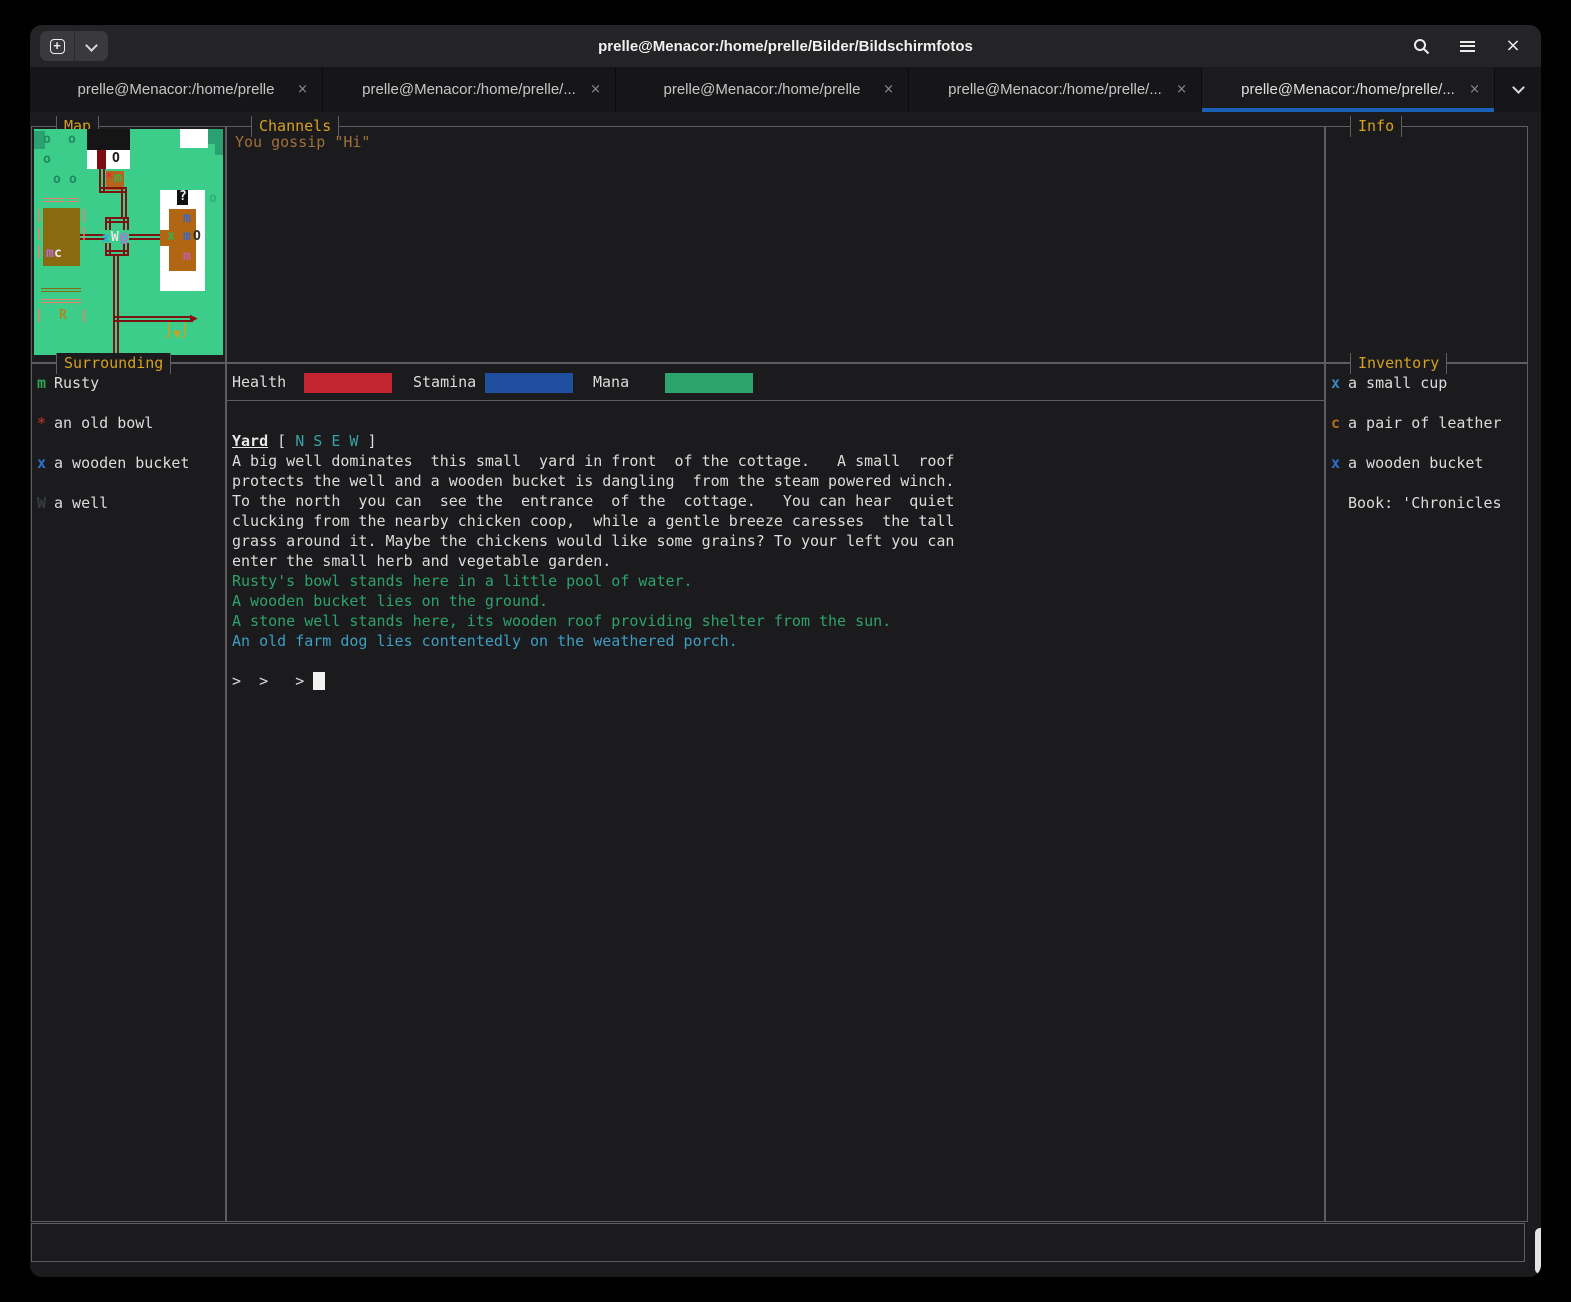 The height and width of the screenshot is (1302, 1571). I want to click on chevron-down-icon, so click(91, 45).